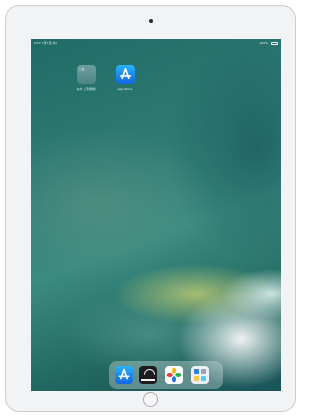 This screenshot has width=320, height=417. Describe the element at coordinates (150, 399) in the screenshot. I see `home-button` at that location.